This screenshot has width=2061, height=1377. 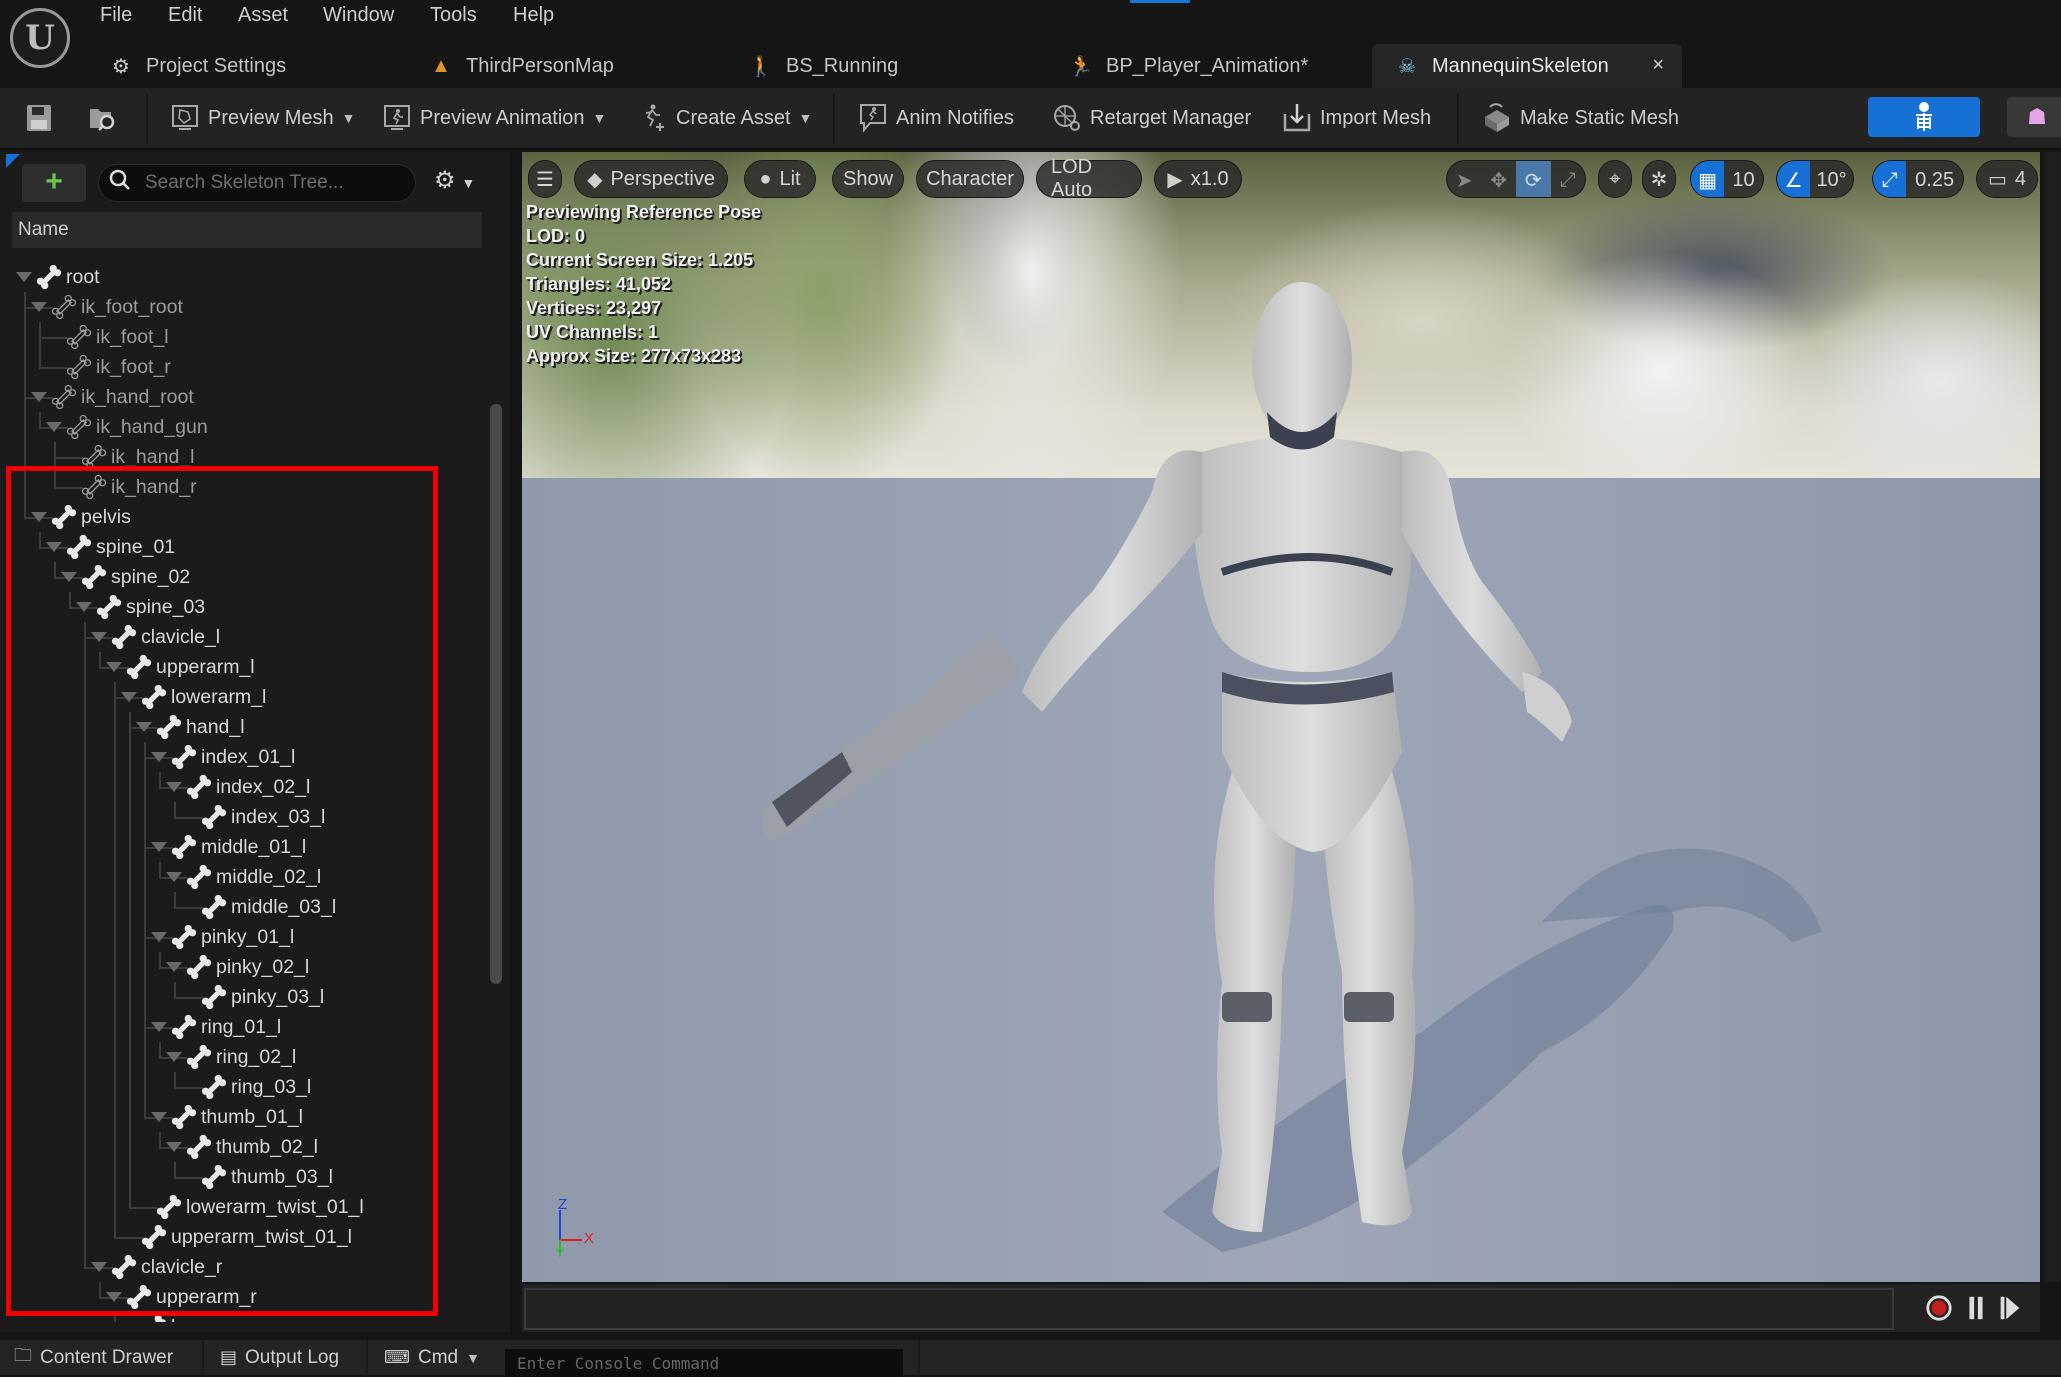 What do you see at coordinates (240, 1027) in the screenshot?
I see `bone-row-ring_01_l: ring_01_l` at bounding box center [240, 1027].